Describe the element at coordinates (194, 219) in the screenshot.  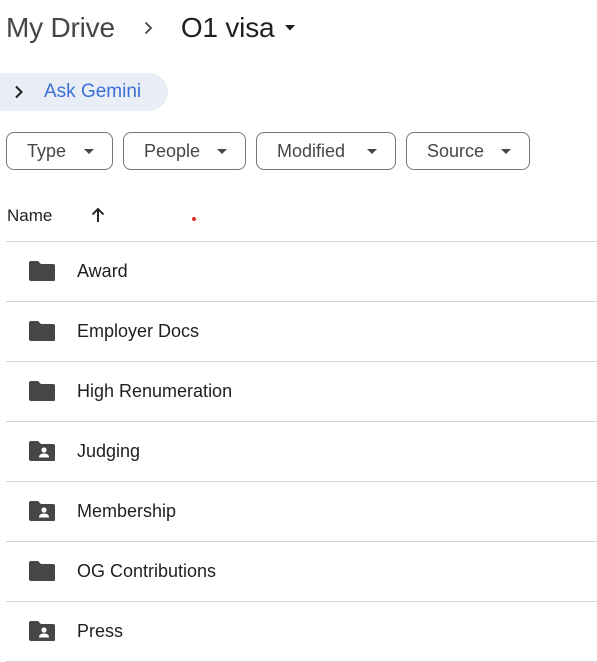
I see `cursor-dot` at that location.